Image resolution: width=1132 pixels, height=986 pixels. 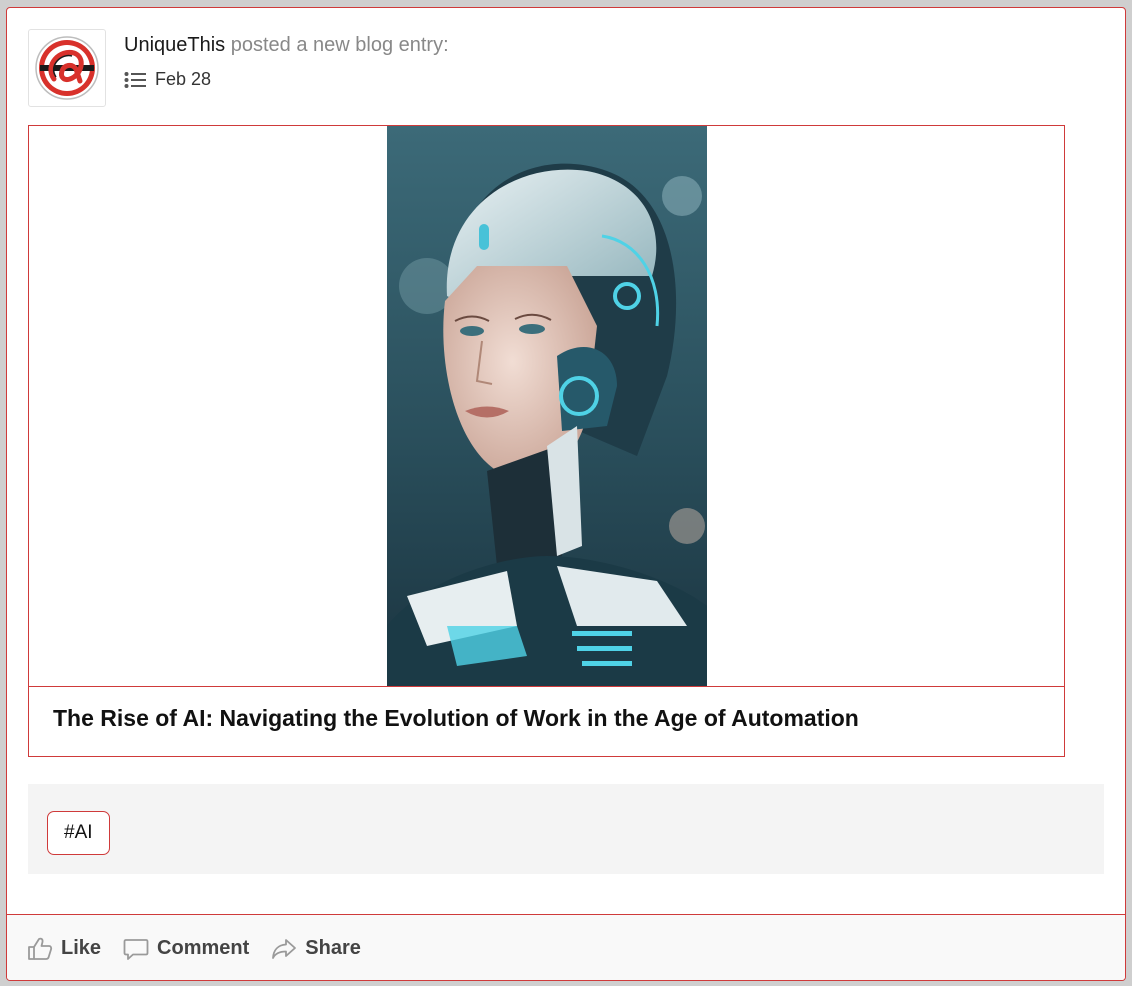 I want to click on post-action-text: posted a new blog entry:, so click(x=337, y=45).